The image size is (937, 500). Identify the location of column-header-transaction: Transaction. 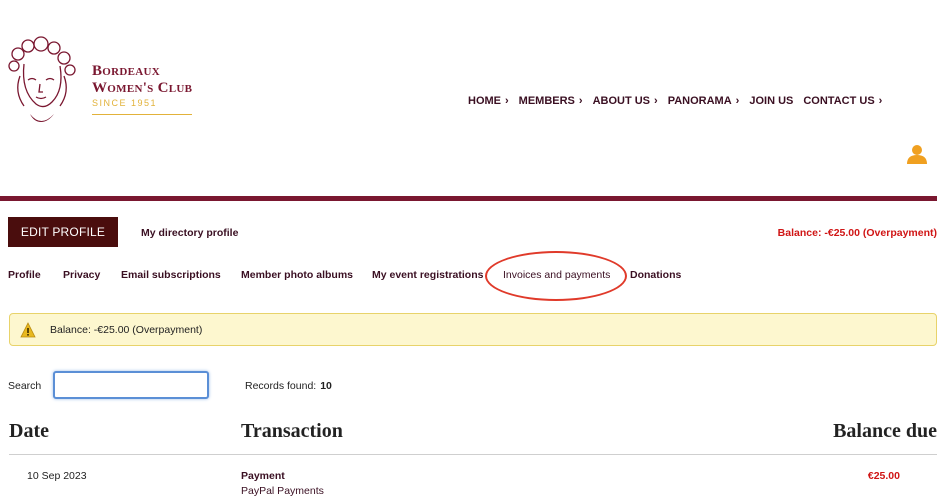
(292, 431).